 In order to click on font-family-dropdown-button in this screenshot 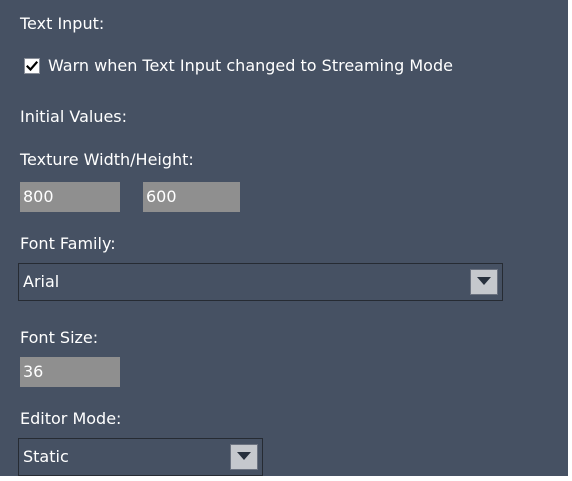, I will do `click(484, 282)`.